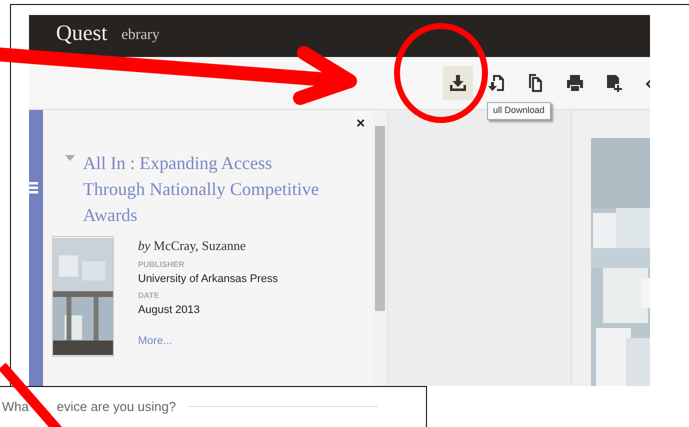 This screenshot has height=427, width=689. What do you see at coordinates (360, 123) in the screenshot?
I see `close-button: ×` at bounding box center [360, 123].